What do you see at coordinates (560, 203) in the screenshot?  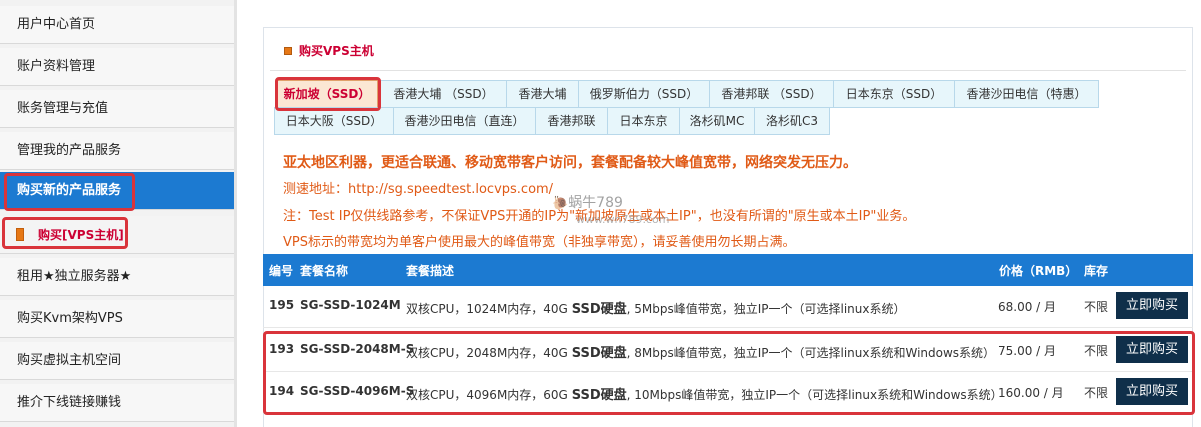 I see `snail-icon: 🐌` at bounding box center [560, 203].